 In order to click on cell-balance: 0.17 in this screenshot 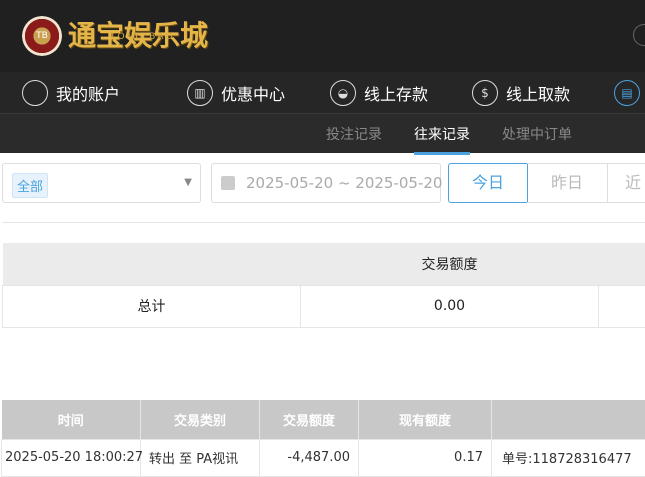, I will do `click(425, 457)`.